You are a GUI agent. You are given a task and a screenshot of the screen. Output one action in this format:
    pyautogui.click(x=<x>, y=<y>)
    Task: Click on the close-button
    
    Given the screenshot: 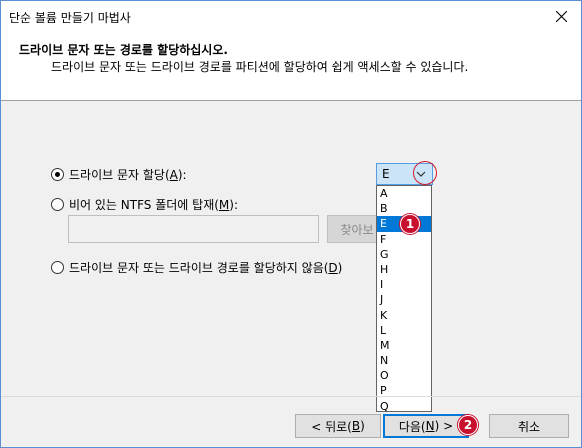 What is the action you would take?
    pyautogui.click(x=561, y=16)
    